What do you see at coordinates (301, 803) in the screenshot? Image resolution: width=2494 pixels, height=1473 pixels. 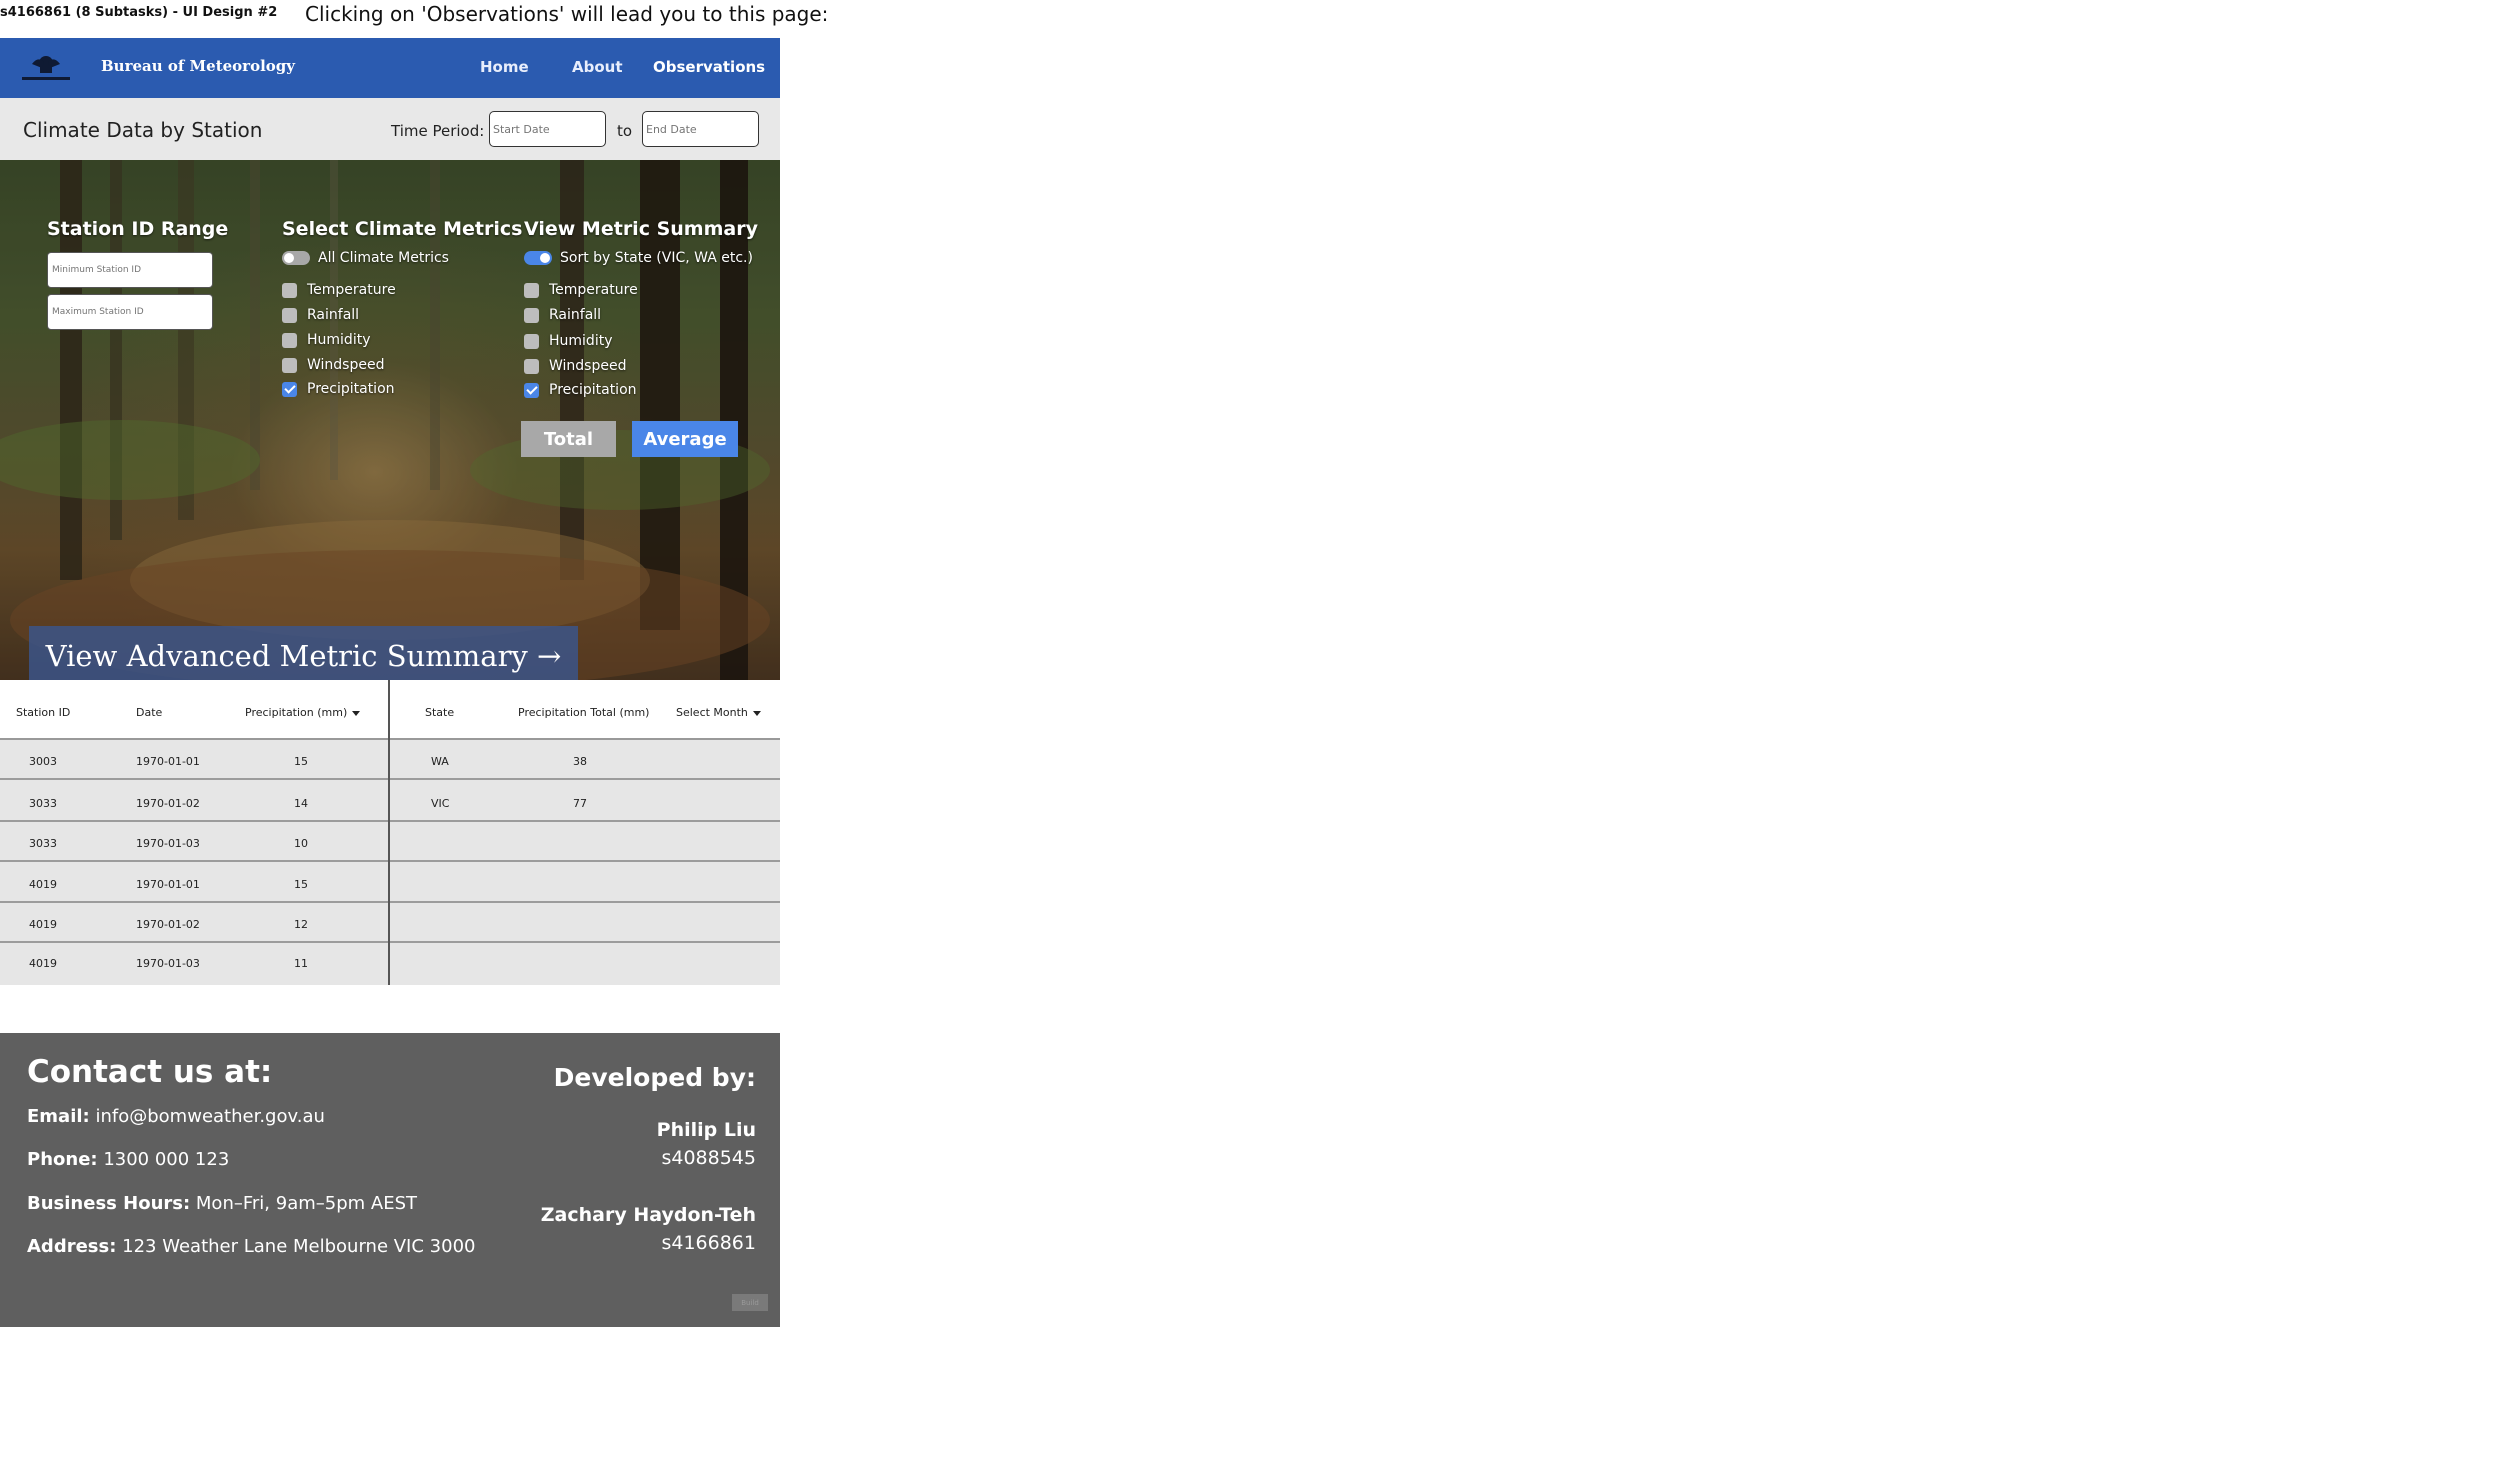 I see `cell-precipitation: 14` at bounding box center [301, 803].